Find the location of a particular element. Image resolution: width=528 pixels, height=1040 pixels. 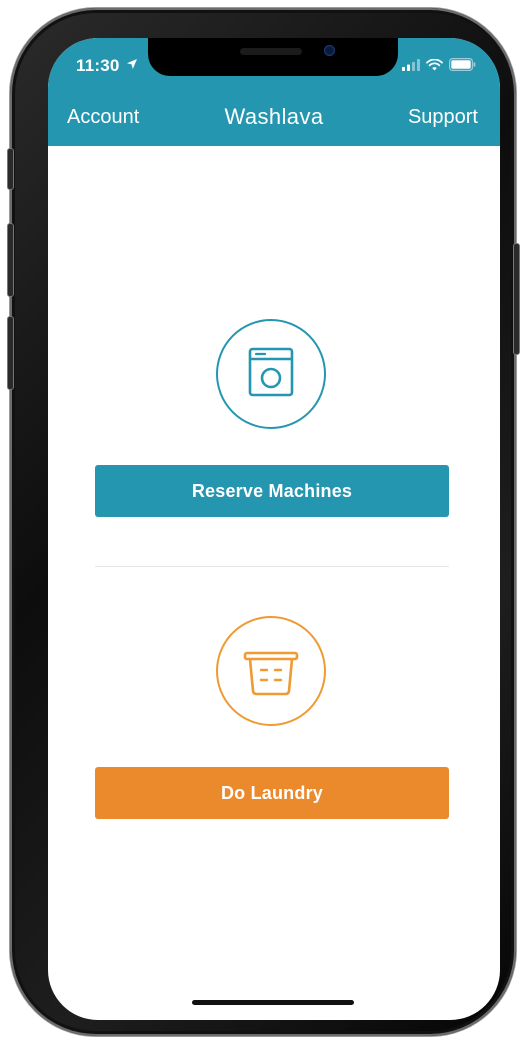

home-indicator is located at coordinates (273, 1002).